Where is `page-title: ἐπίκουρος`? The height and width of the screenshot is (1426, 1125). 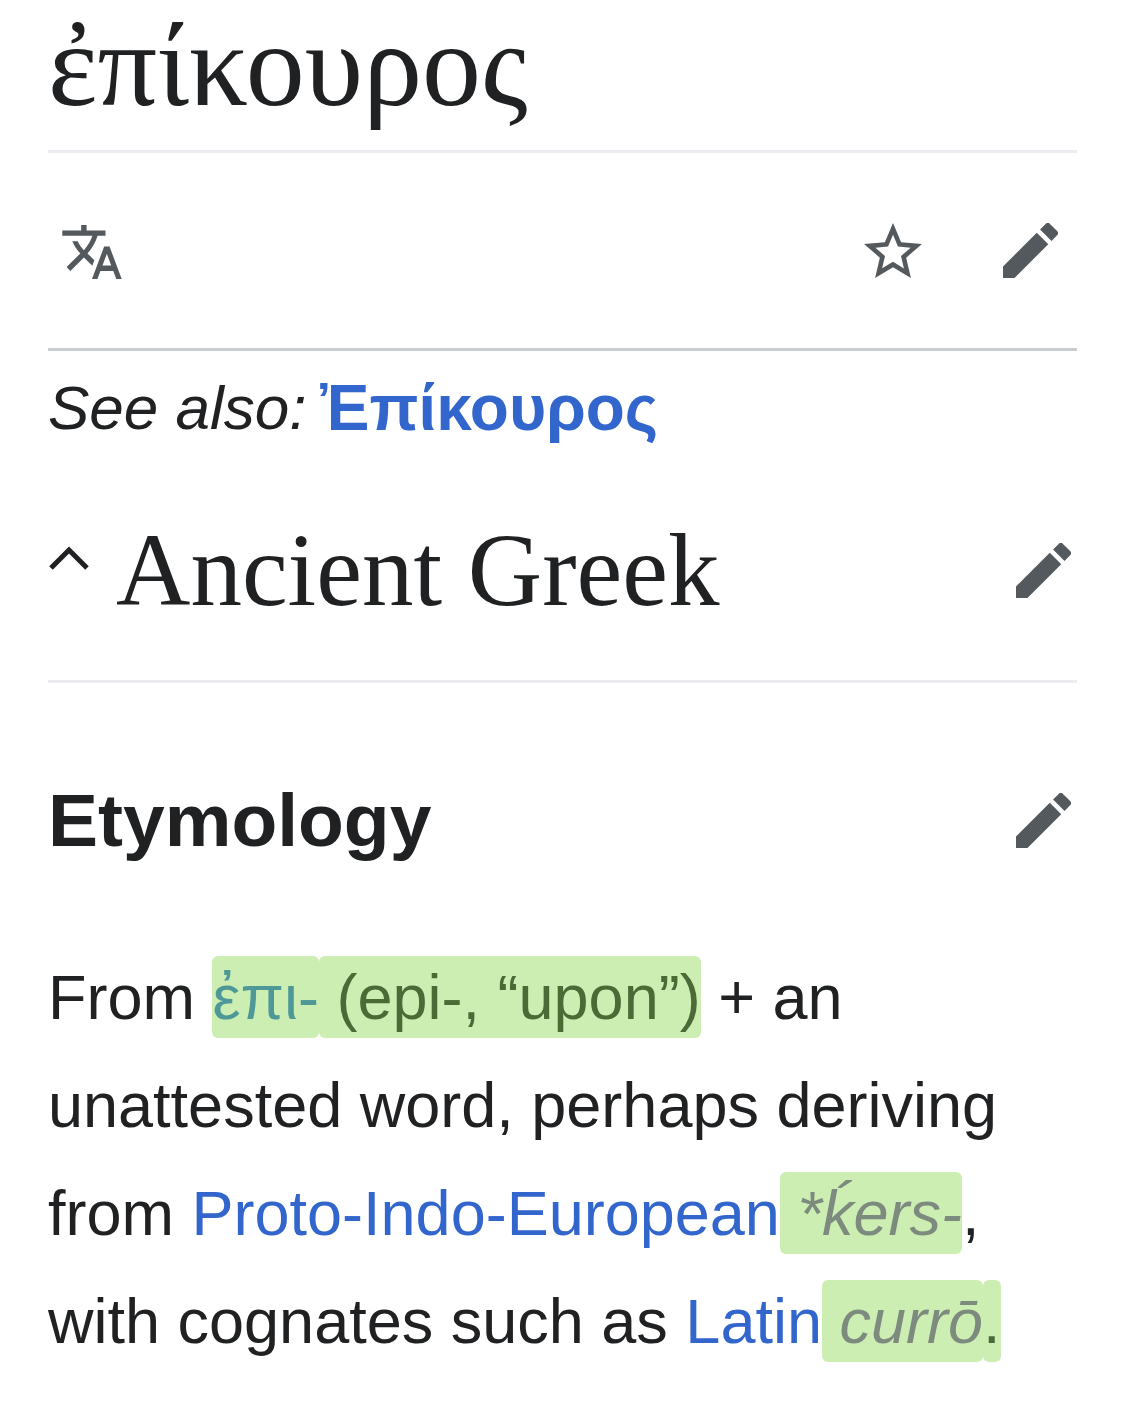 page-title: ἐπίκουρος is located at coordinates (288, 65).